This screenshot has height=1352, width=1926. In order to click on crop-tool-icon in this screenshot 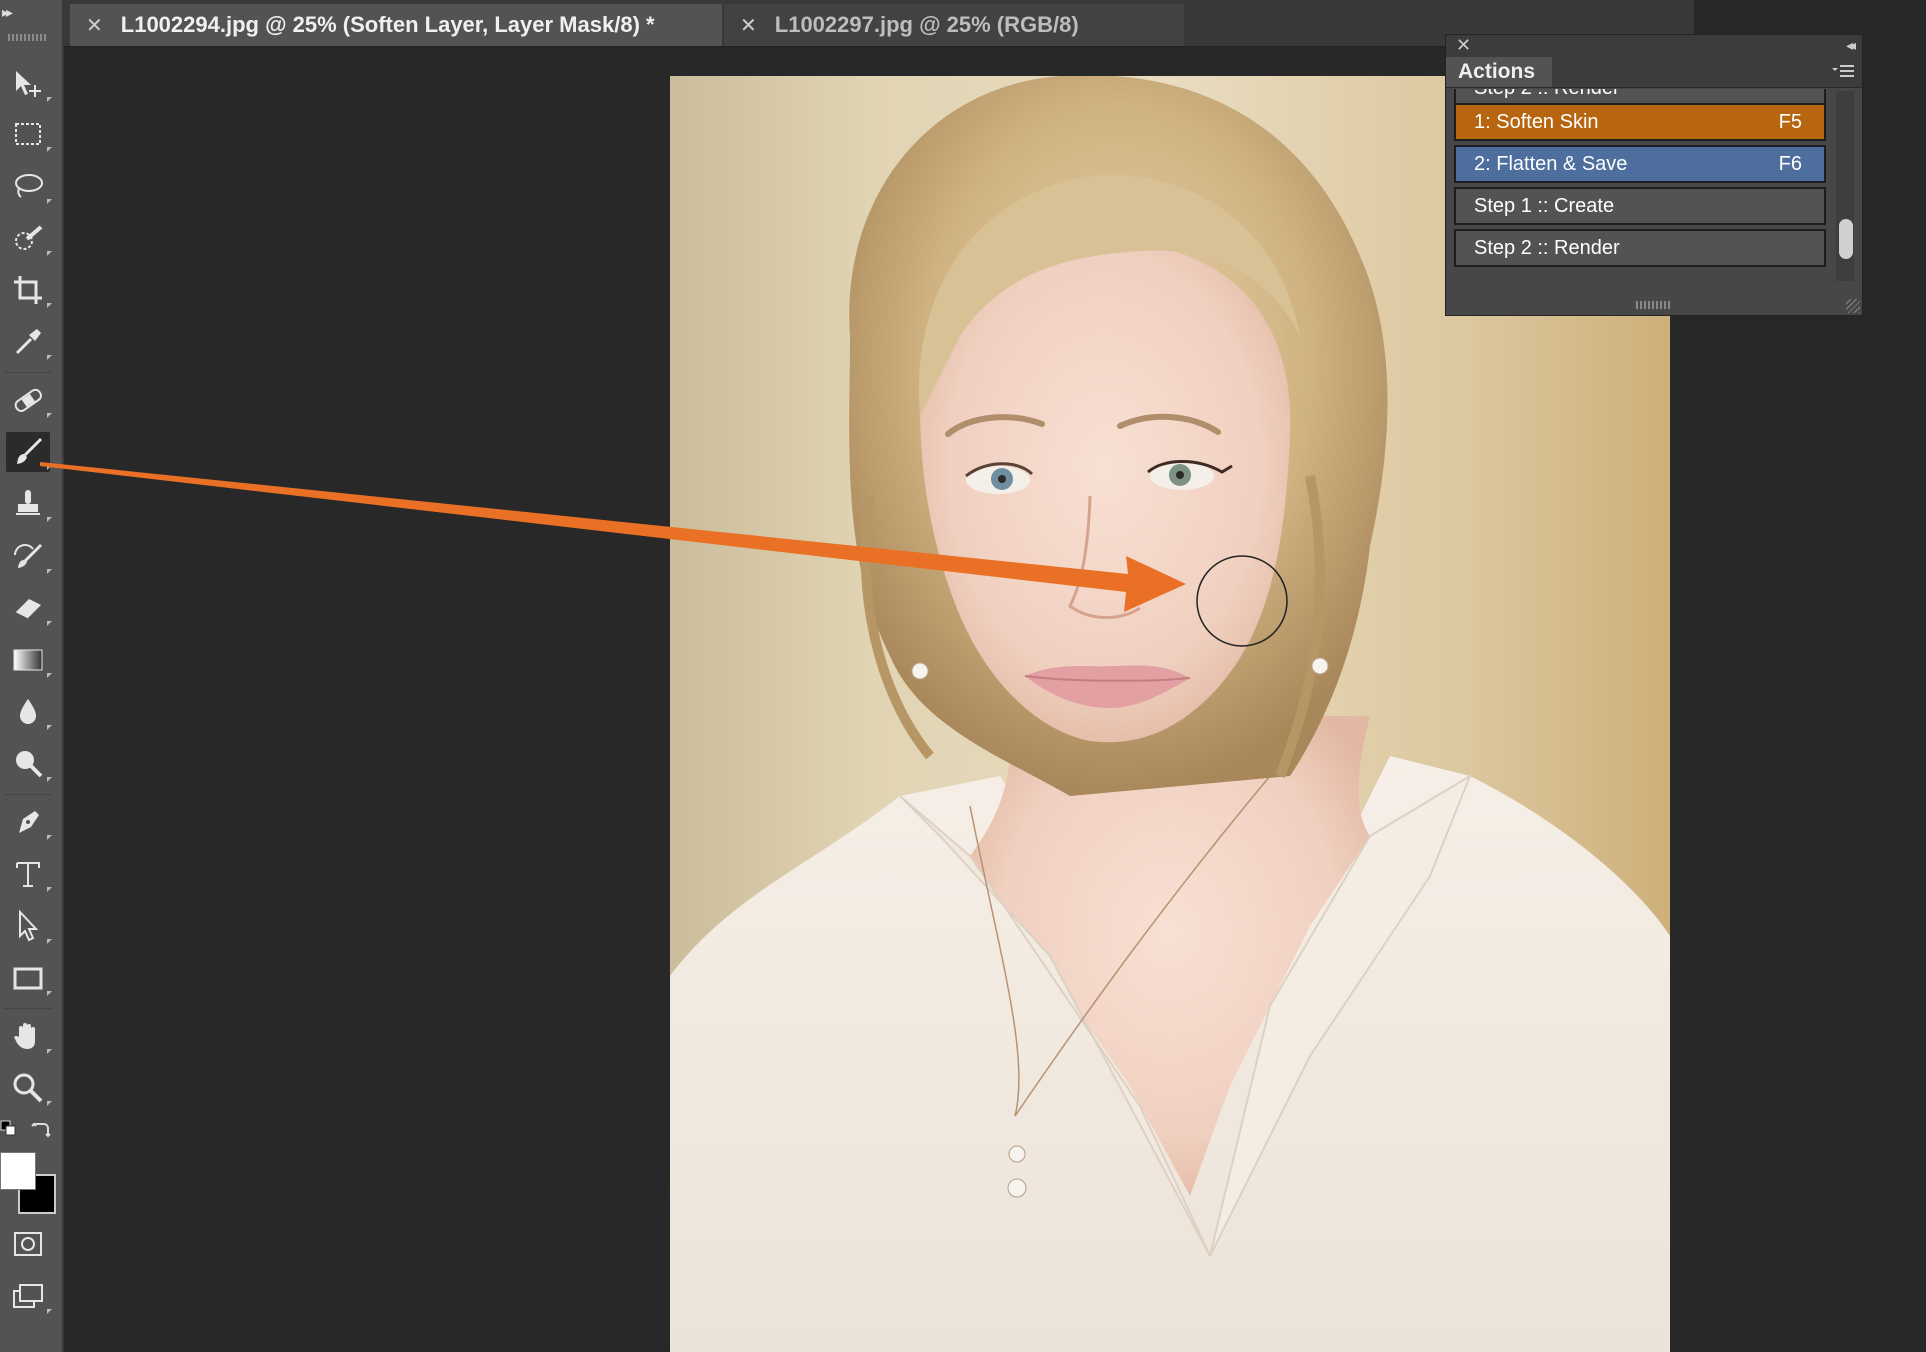, I will do `click(29, 290)`.